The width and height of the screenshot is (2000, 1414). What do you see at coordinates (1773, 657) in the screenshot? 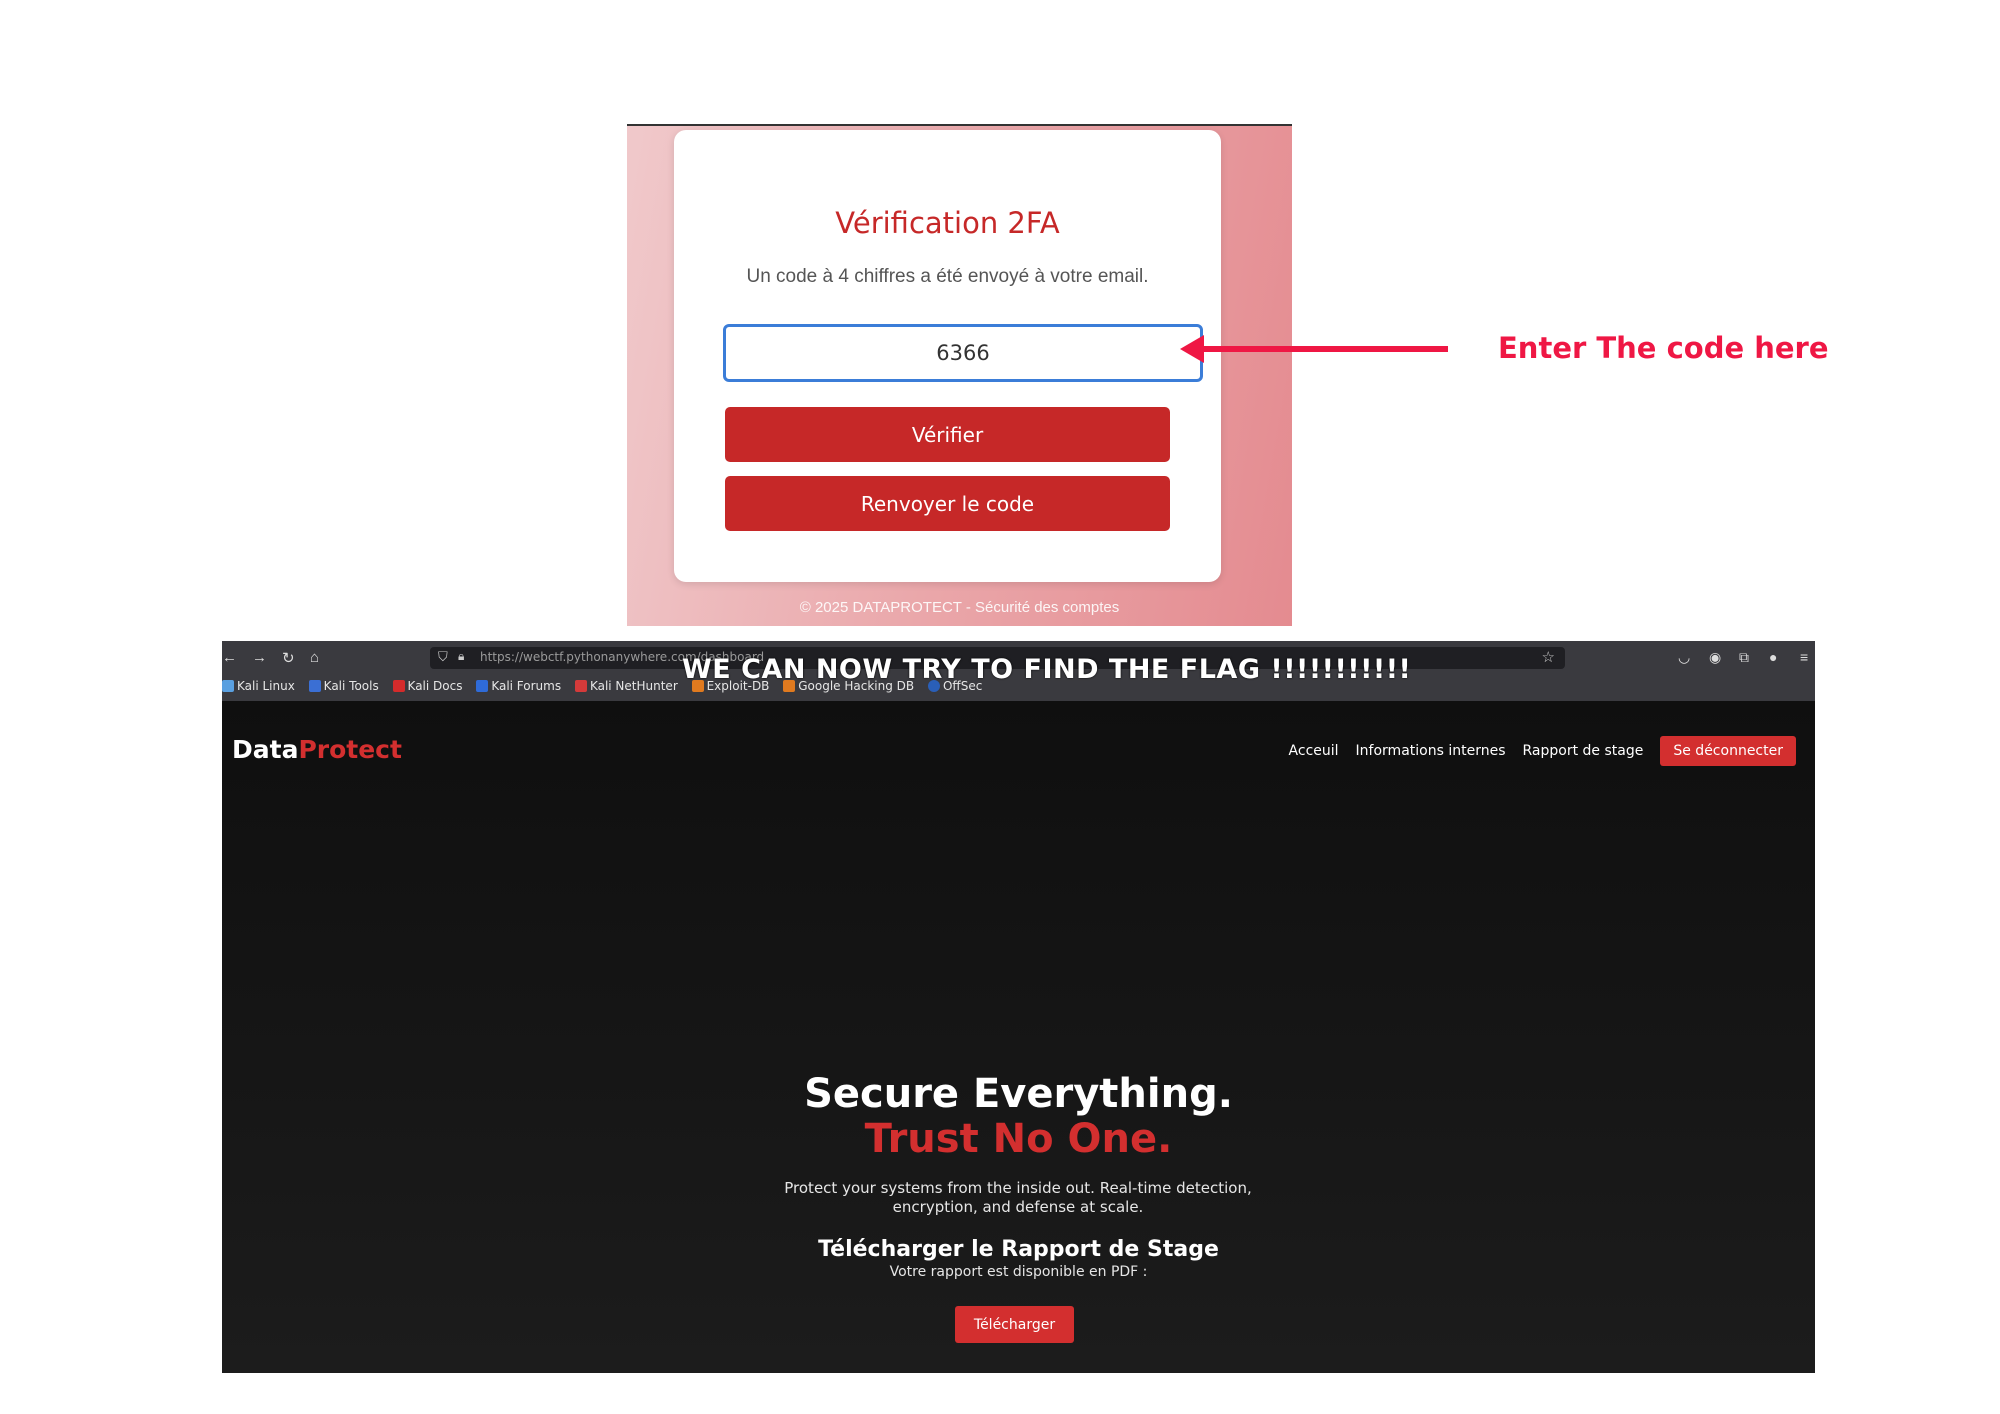
I see `profile-icon: ●` at bounding box center [1773, 657].